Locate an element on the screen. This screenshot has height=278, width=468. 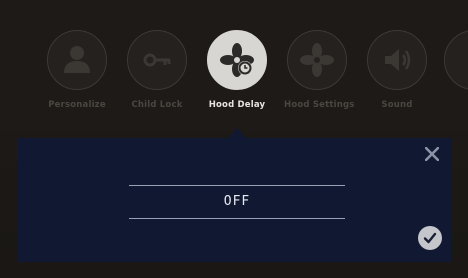
delay-value: OFF is located at coordinates (237, 201).